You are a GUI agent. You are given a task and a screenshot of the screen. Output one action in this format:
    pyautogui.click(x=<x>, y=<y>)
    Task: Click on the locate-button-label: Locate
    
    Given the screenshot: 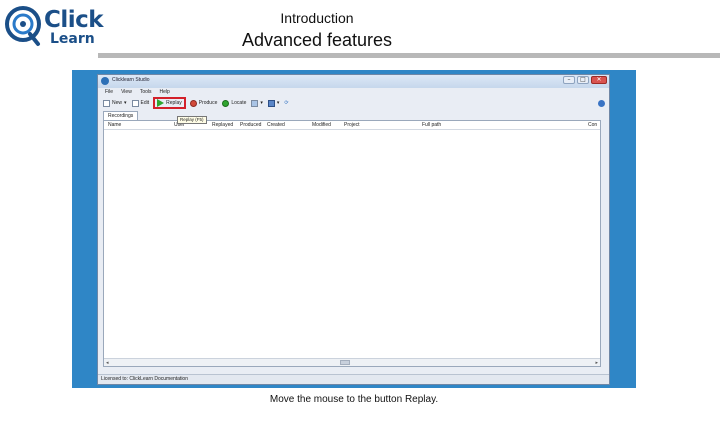 What is the action you would take?
    pyautogui.click(x=239, y=103)
    